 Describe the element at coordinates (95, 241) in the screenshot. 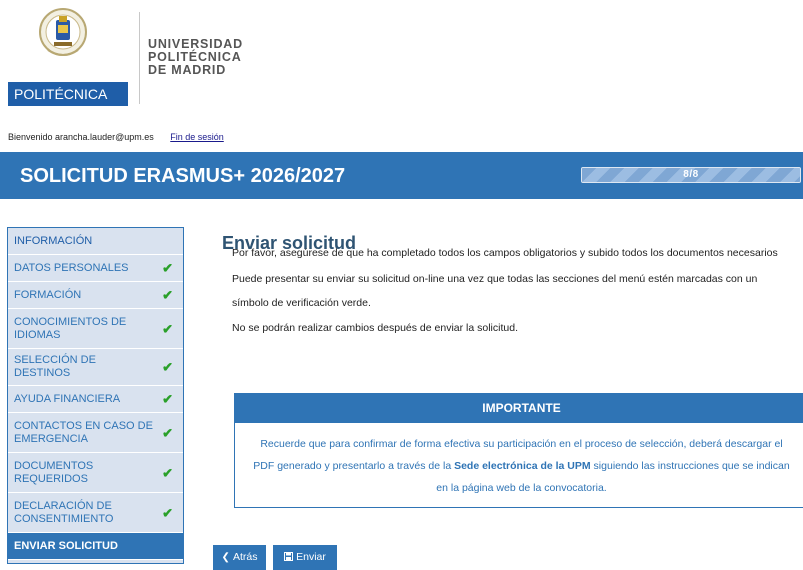

I see `sidebar-item-informacion: INFORMACIÓN` at that location.